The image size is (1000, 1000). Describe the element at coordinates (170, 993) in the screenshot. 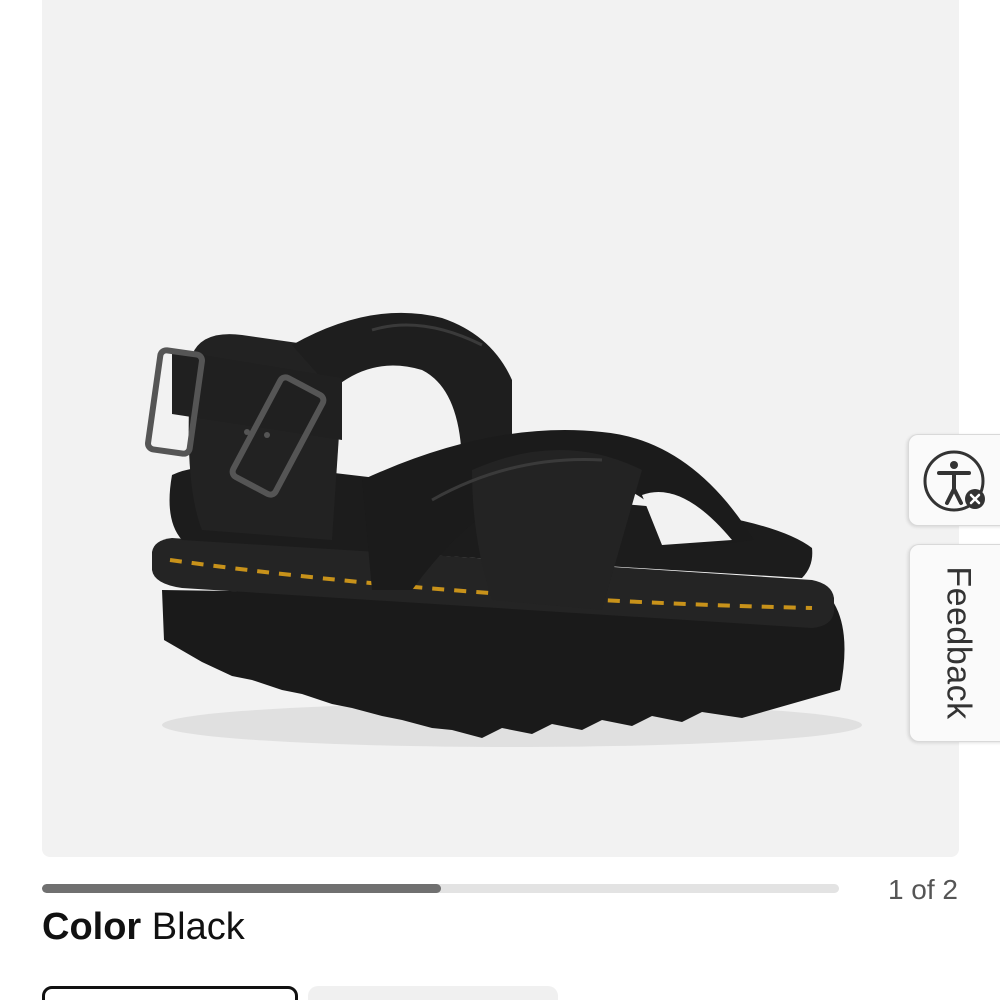

I see `color-swatch-black` at that location.